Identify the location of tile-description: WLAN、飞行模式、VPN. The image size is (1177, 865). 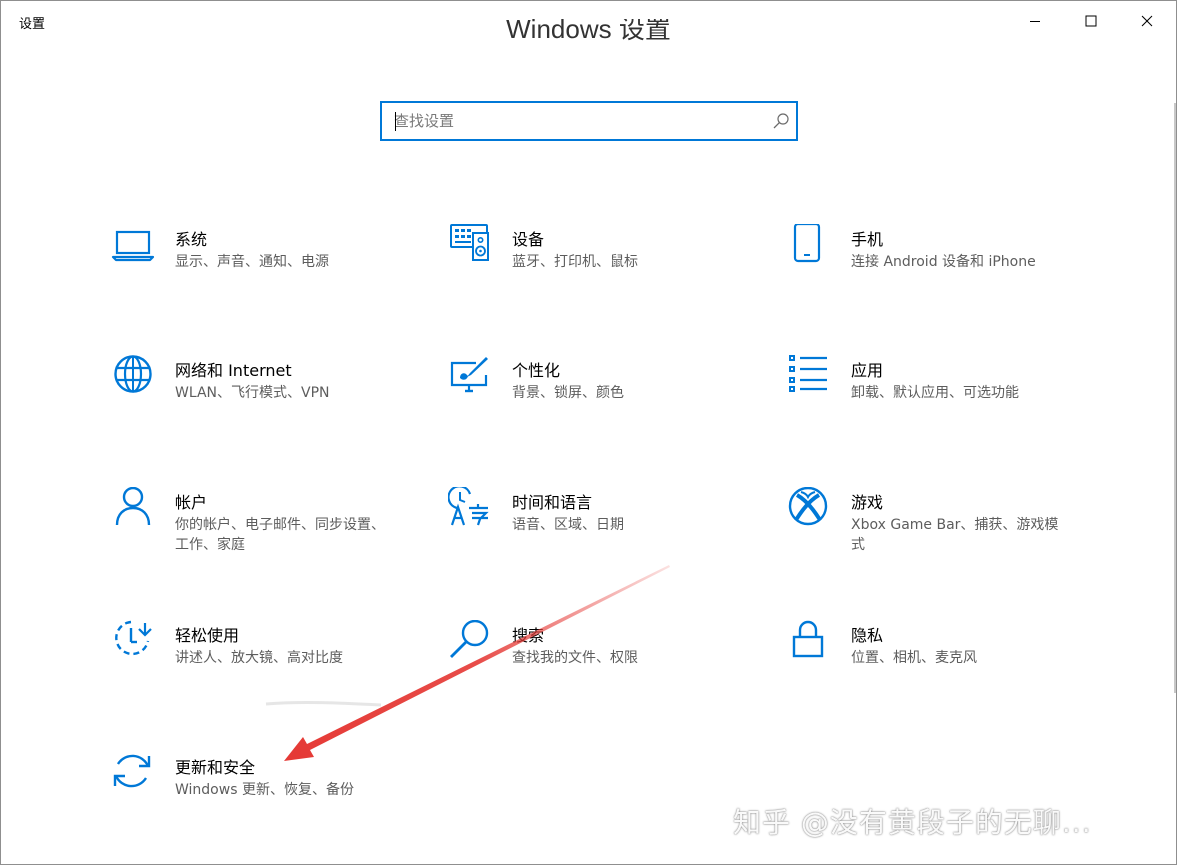
(252, 393).